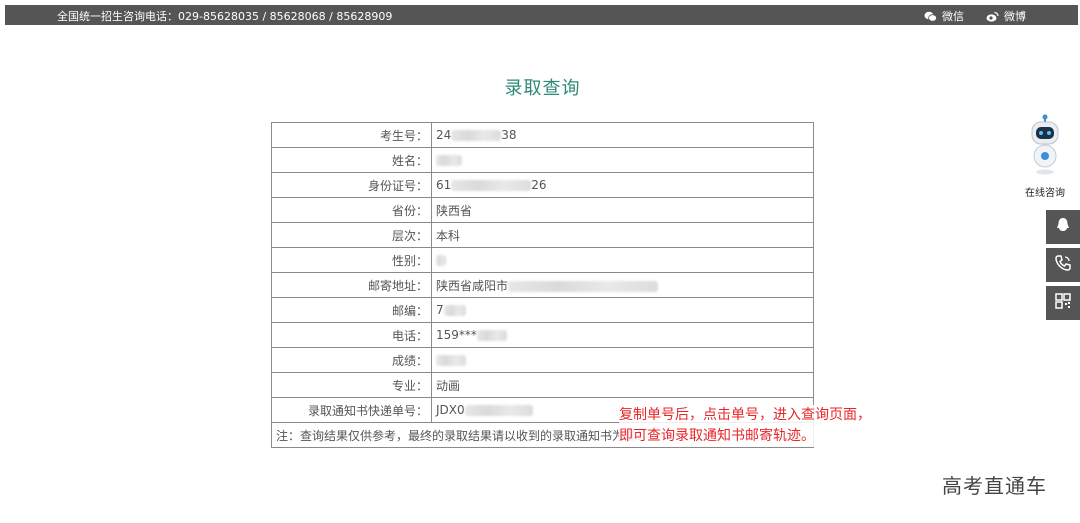 This screenshot has height=523, width=1080. I want to click on annotation: 复制单号后，点击单号，进入查询页面， 即可查询录取通知书邮寄轨迹。, so click(745, 426).